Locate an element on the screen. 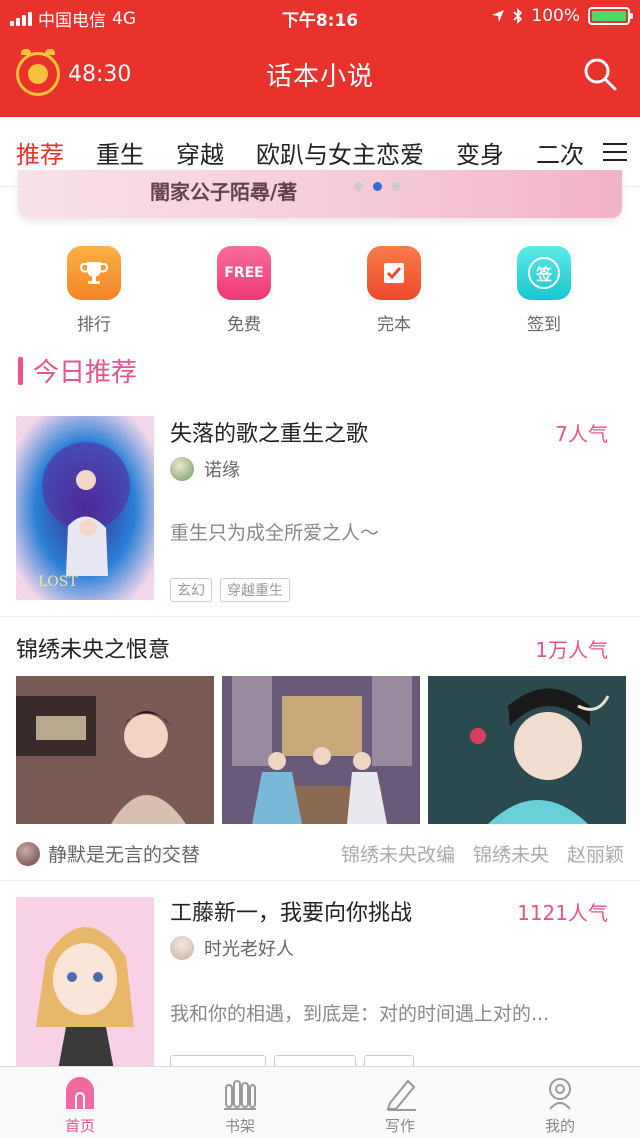 This screenshot has height=1138, width=640. section-title-text: 今日推荐 is located at coordinates (85, 373).